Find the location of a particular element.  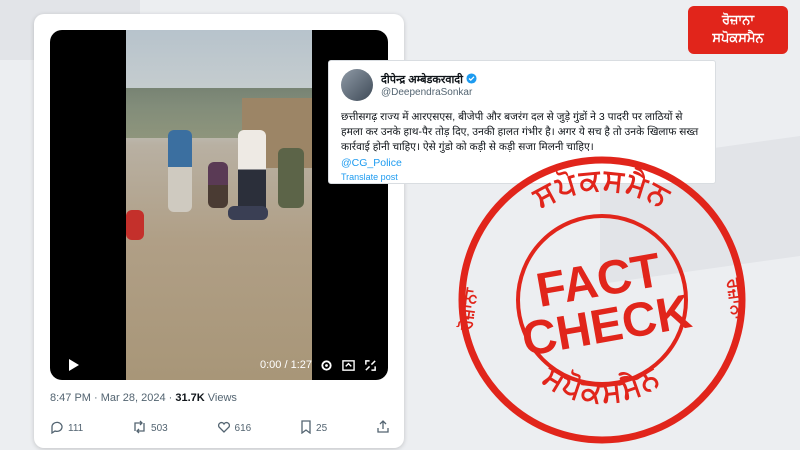

share-icon is located at coordinates (383, 428).